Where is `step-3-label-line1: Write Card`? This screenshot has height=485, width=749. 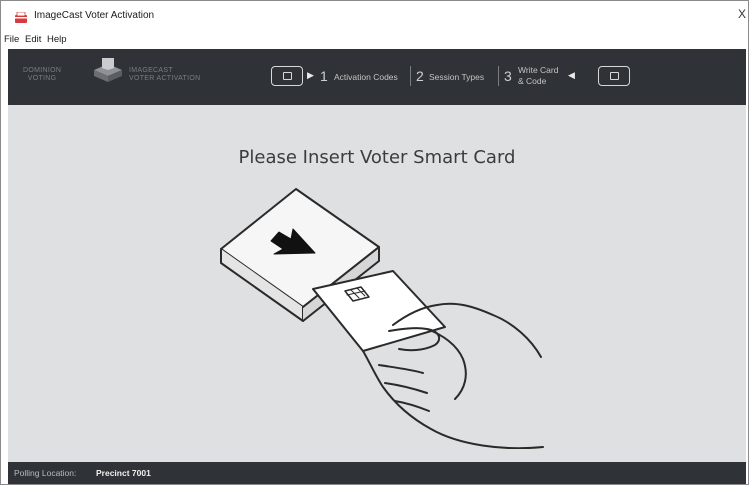 step-3-label-line1: Write Card is located at coordinates (538, 70).